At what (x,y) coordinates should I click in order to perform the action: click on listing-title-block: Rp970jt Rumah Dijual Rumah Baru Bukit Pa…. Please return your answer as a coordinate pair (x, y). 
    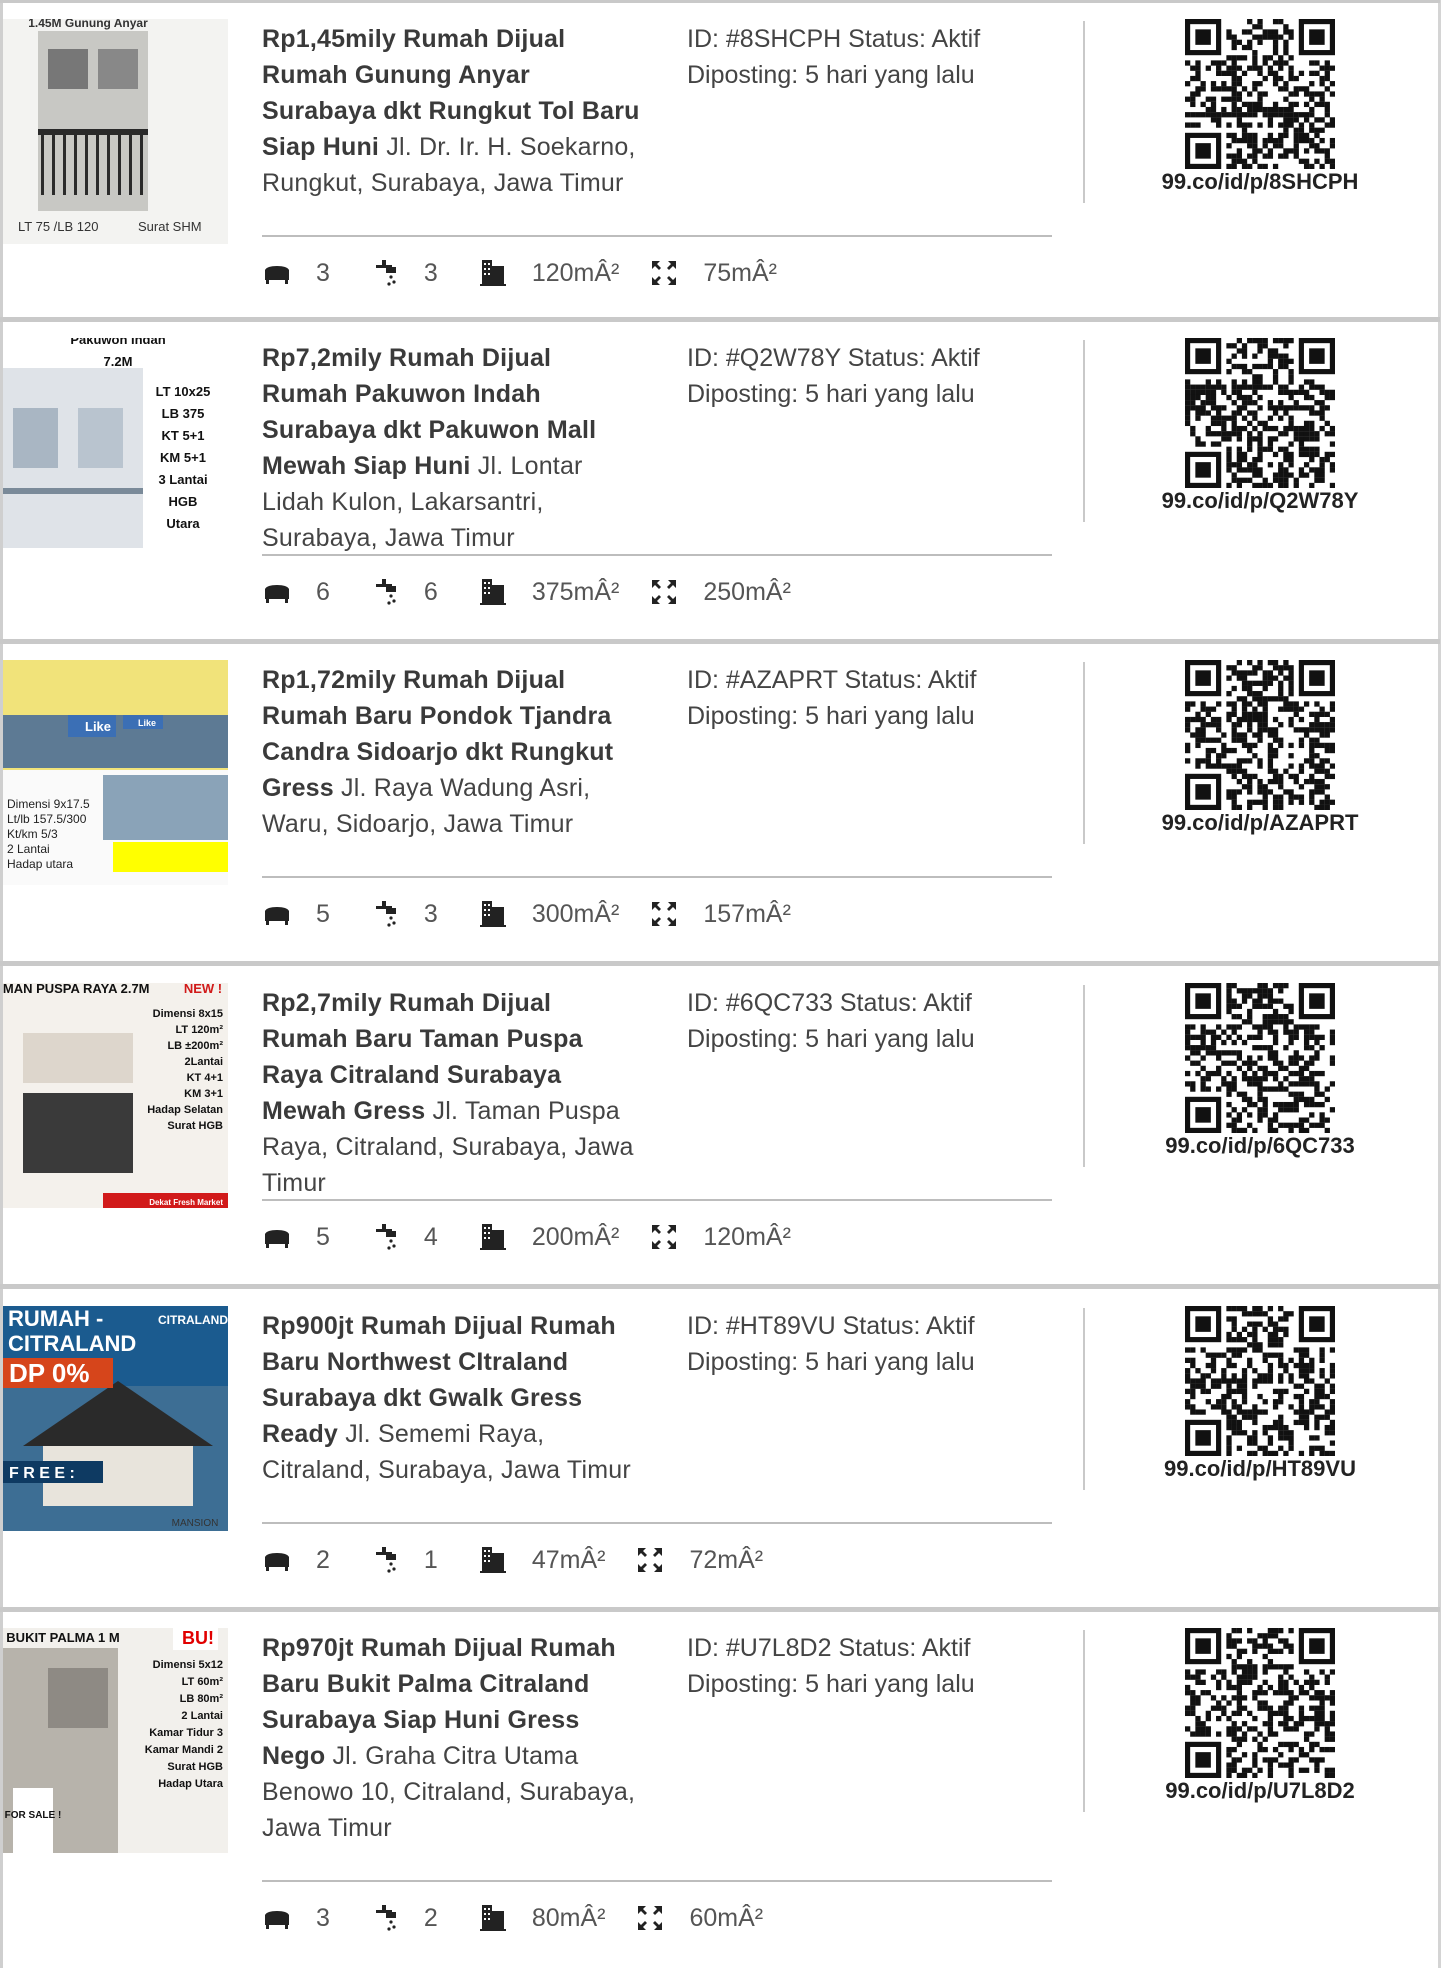
    Looking at the image, I should click on (452, 1738).